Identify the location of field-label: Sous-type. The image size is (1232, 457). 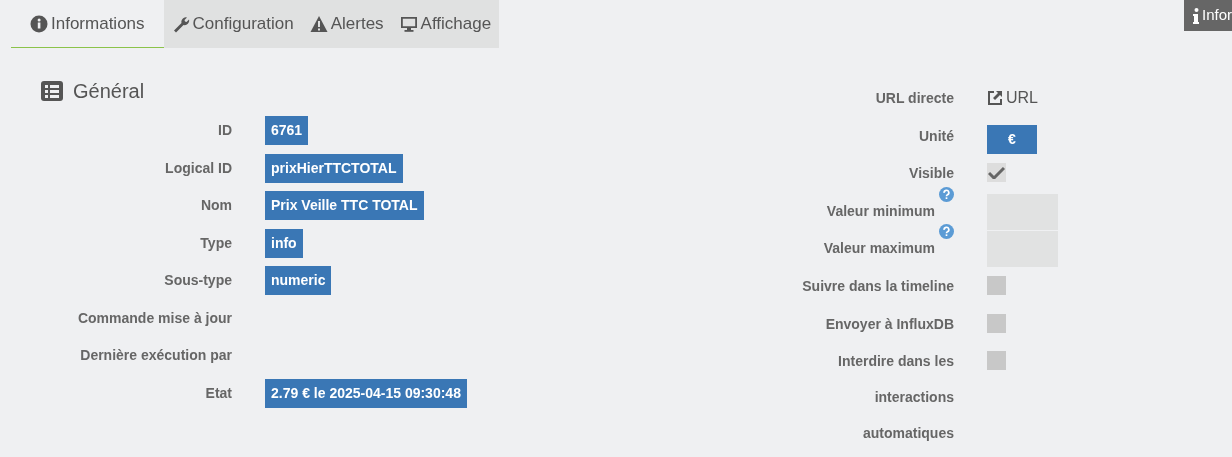
(197, 281).